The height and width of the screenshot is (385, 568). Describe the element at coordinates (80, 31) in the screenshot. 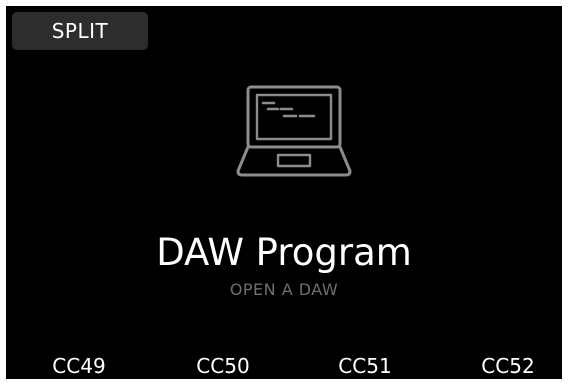

I see `split-button: SPLIT` at that location.